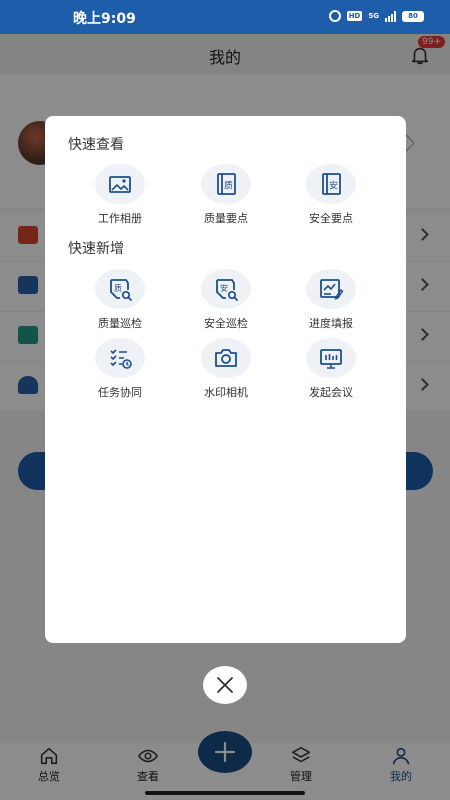  I want to click on safety-inspection-icon: 安, so click(227, 290).